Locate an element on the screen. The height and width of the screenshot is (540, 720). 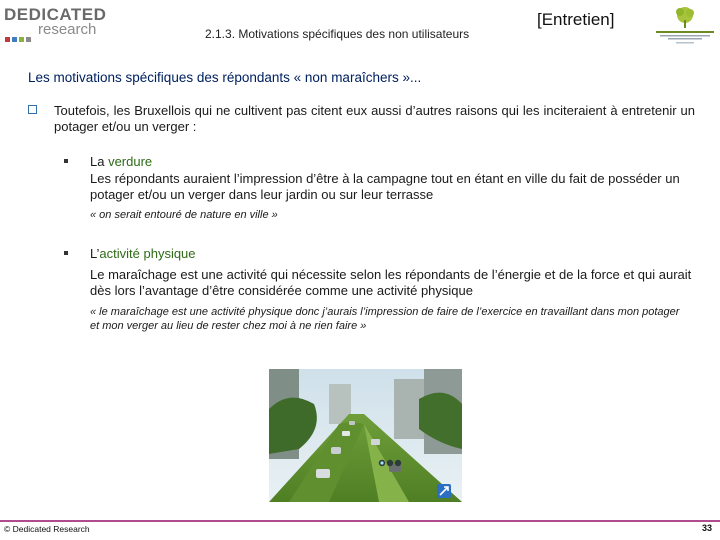
logo-bottom: research is located at coordinates (54, 31).